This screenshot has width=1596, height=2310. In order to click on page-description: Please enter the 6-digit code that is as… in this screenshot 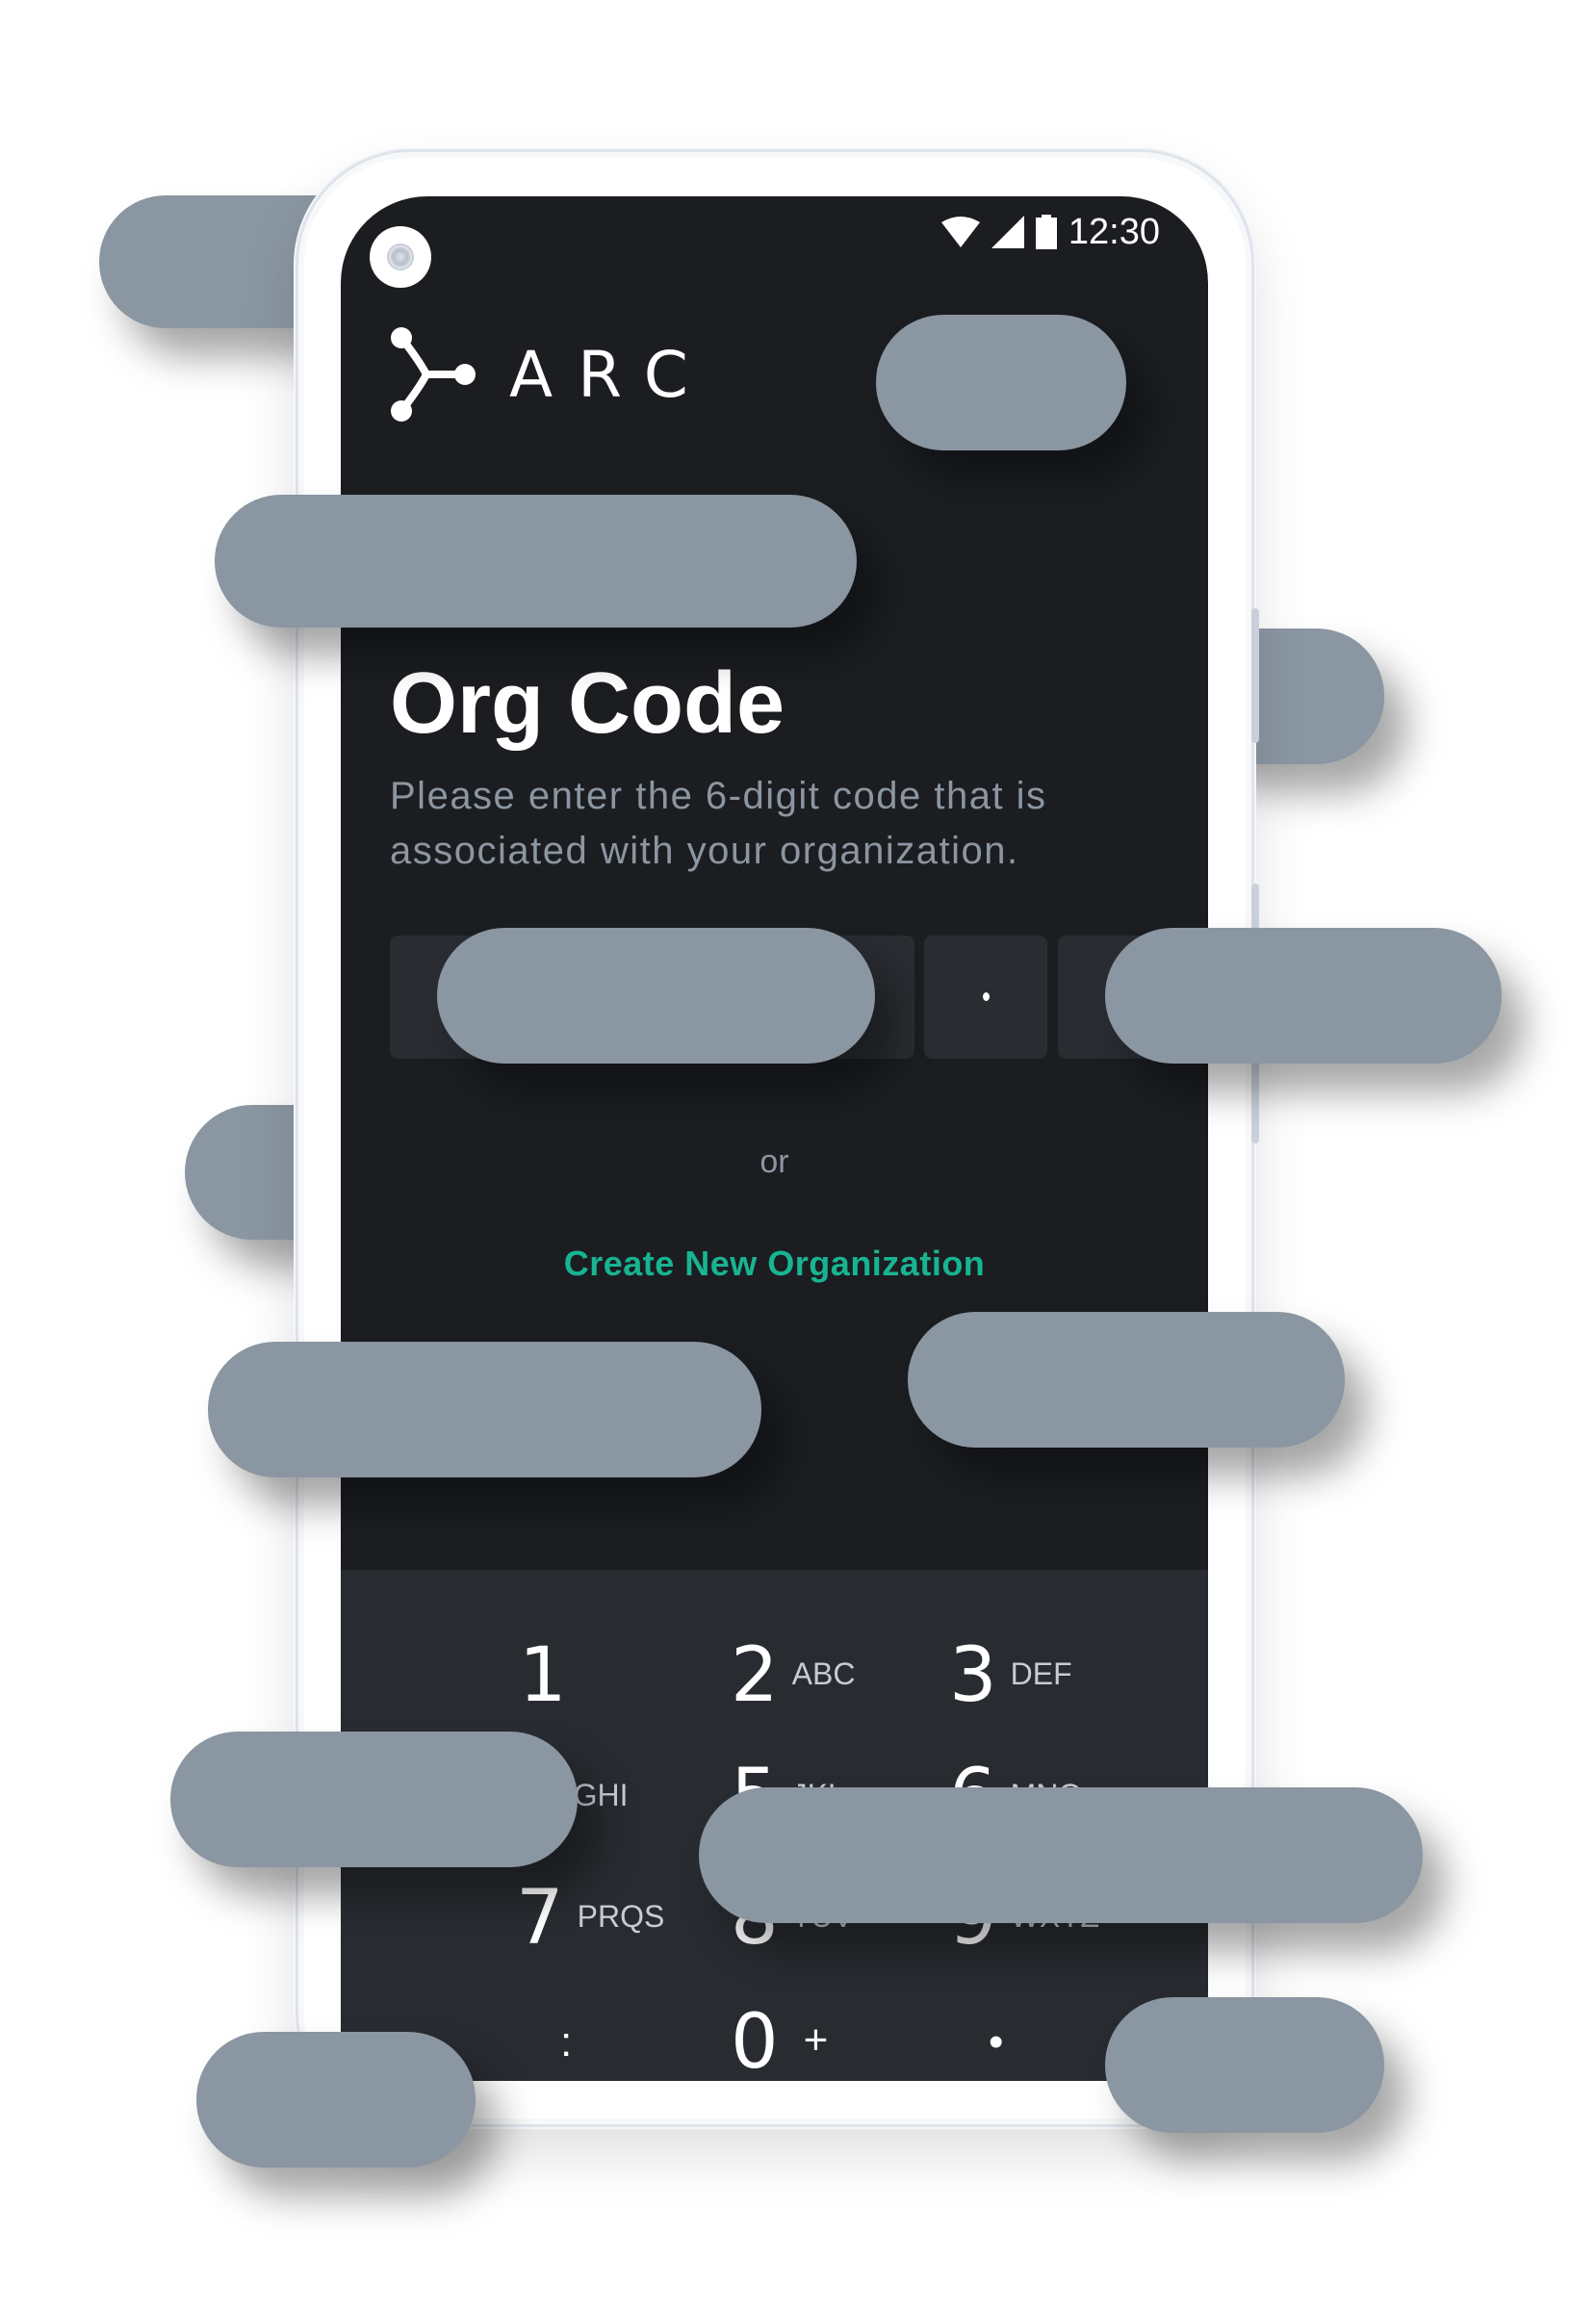, I will do `click(718, 823)`.